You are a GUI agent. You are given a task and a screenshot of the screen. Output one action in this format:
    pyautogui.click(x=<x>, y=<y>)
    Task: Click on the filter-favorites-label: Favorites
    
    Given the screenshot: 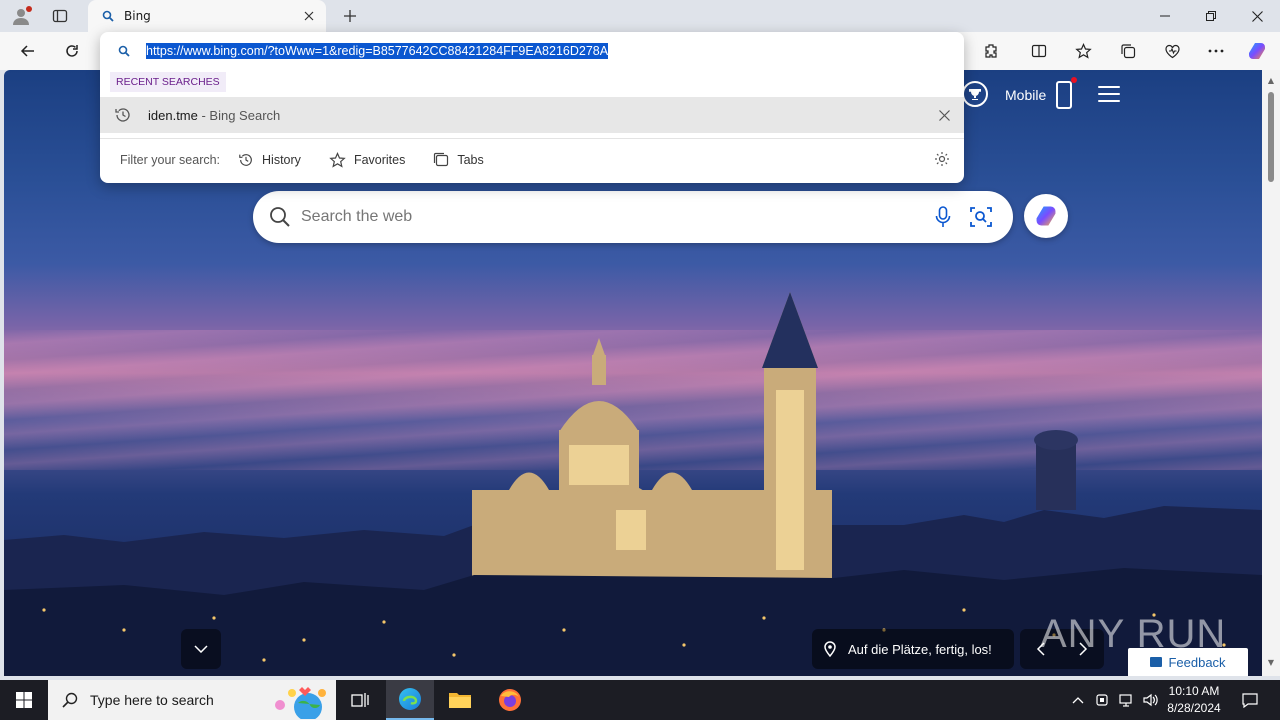 What is the action you would take?
    pyautogui.click(x=379, y=160)
    